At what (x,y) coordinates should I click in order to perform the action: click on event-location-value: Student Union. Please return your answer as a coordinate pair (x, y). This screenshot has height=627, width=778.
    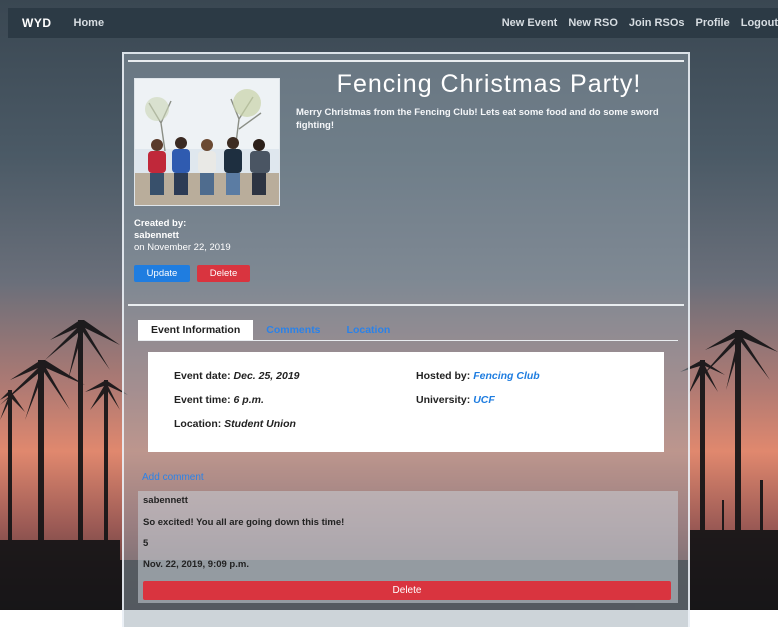
    Looking at the image, I should click on (260, 424).